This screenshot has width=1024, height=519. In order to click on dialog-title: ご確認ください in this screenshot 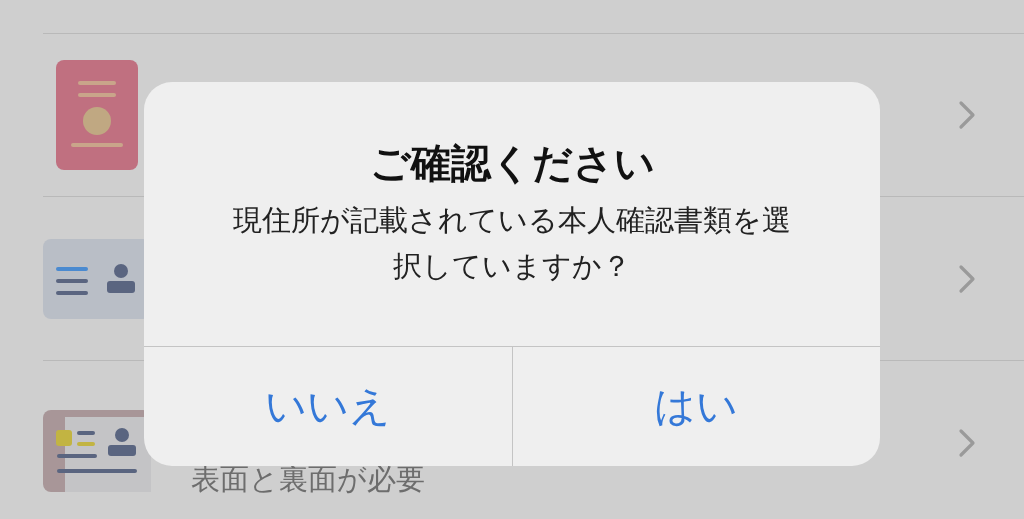, I will do `click(512, 163)`.